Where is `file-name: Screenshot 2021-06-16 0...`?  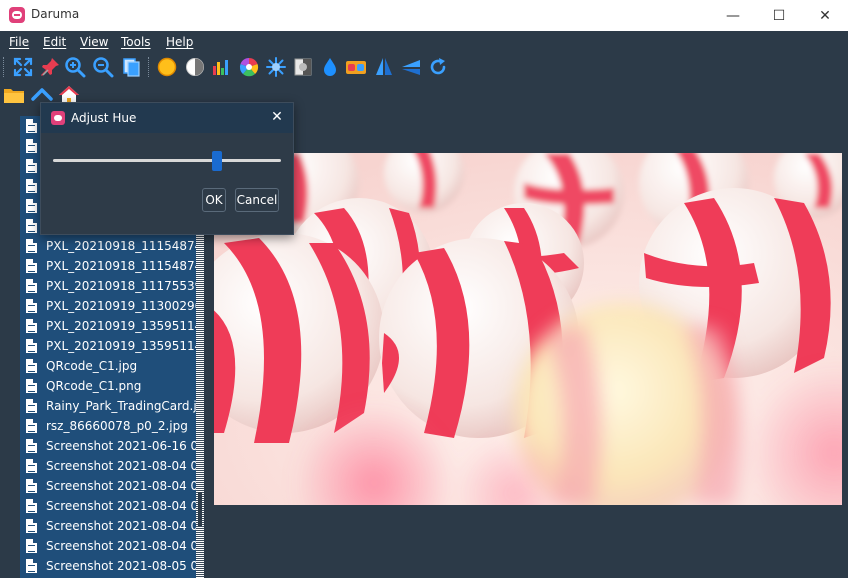 file-name: Screenshot 2021-06-16 0... is located at coordinates (121, 446).